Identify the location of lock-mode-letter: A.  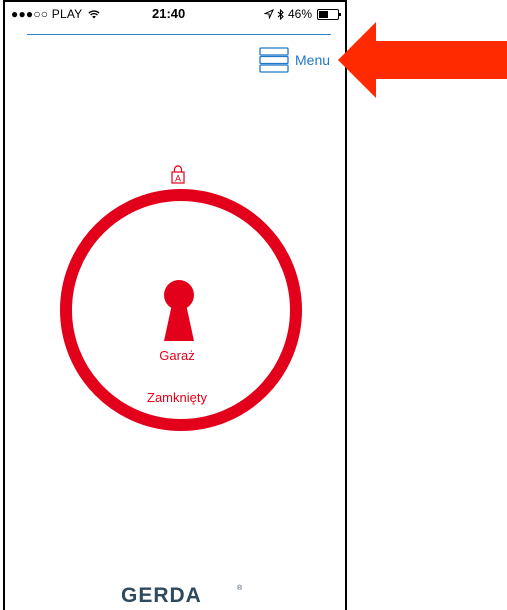
(178, 178).